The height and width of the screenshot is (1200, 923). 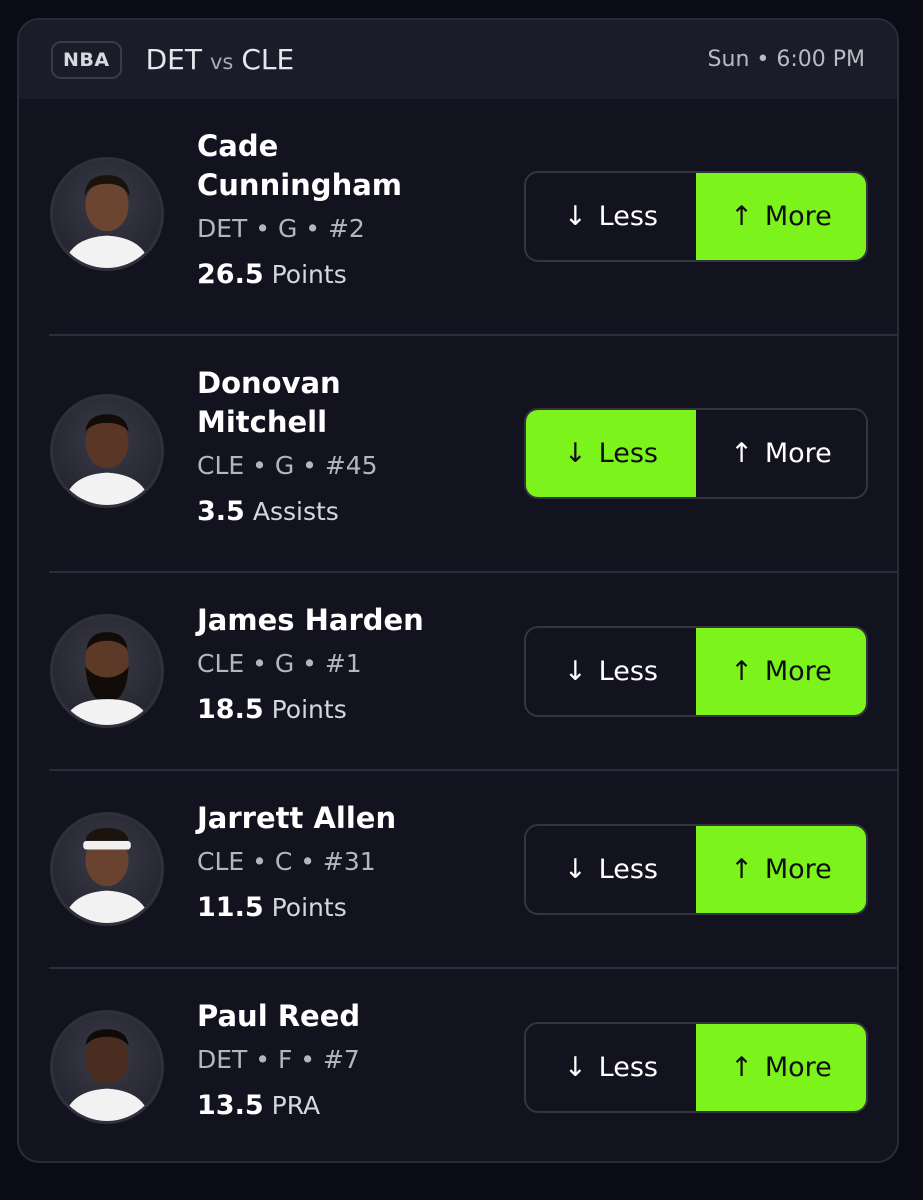 What do you see at coordinates (287, 465) in the screenshot?
I see `player-meta: CLE • G • #45` at bounding box center [287, 465].